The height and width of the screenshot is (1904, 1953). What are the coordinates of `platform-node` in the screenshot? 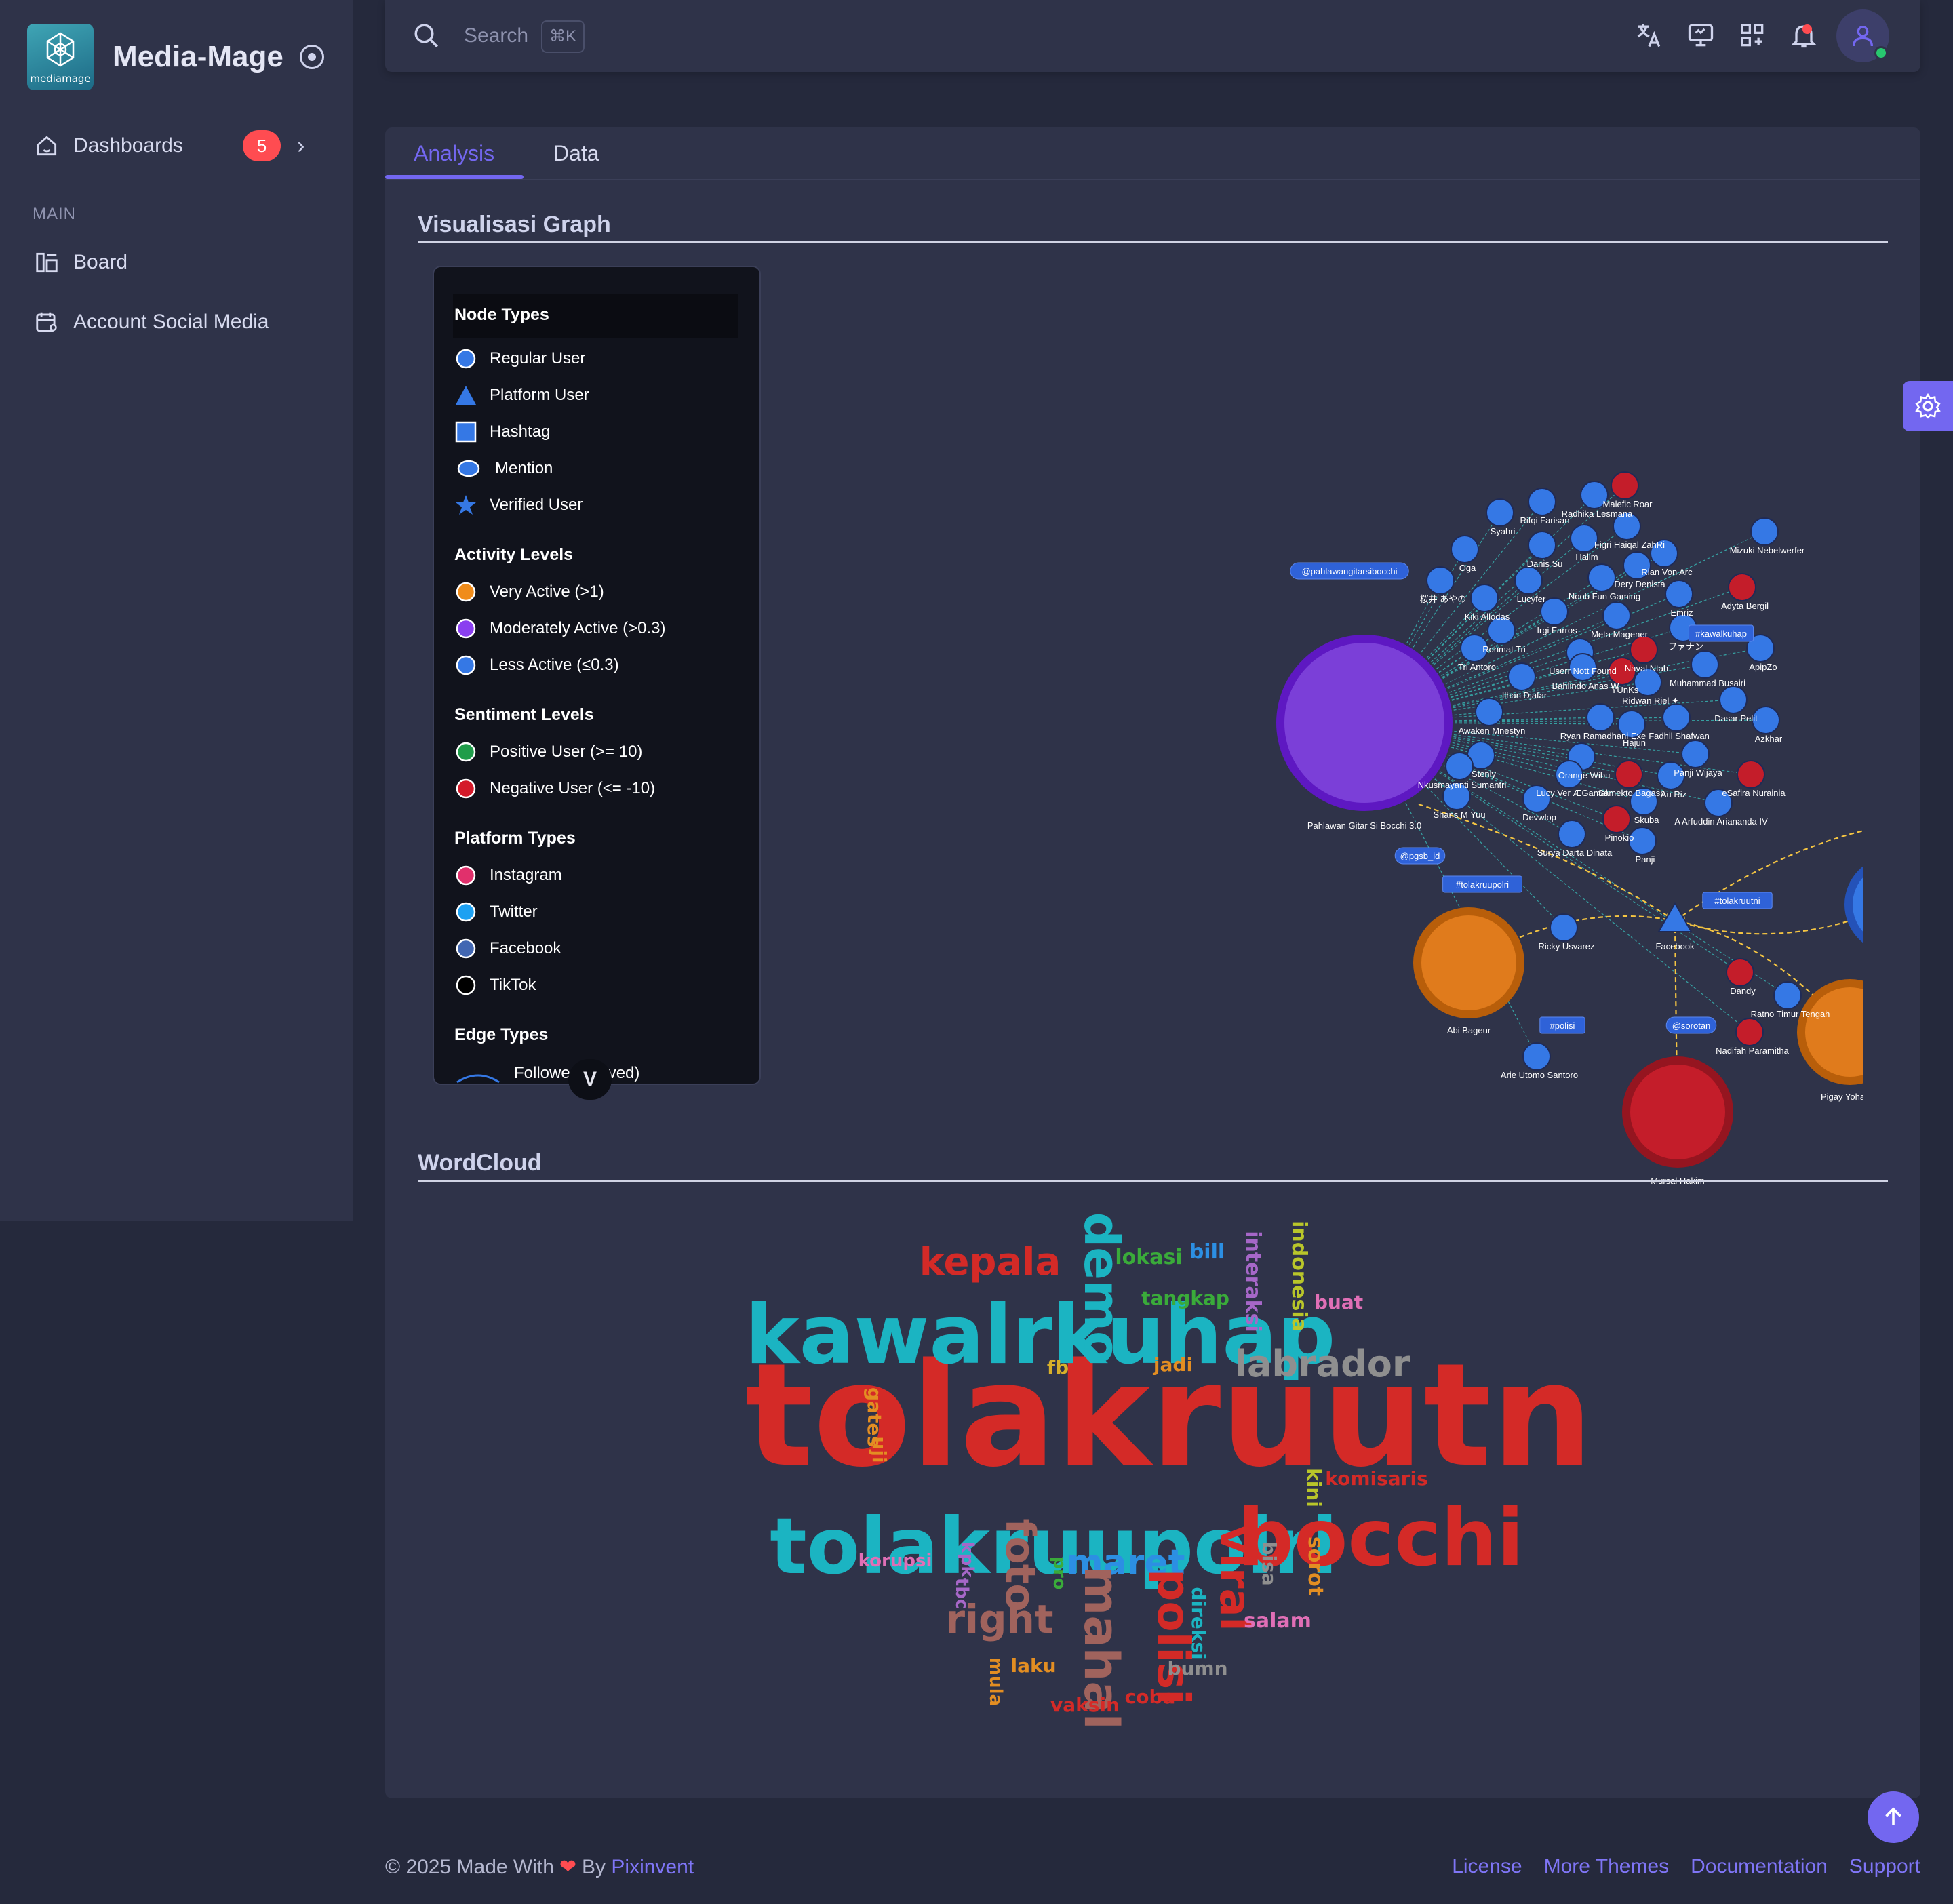 It's located at (1675, 916).